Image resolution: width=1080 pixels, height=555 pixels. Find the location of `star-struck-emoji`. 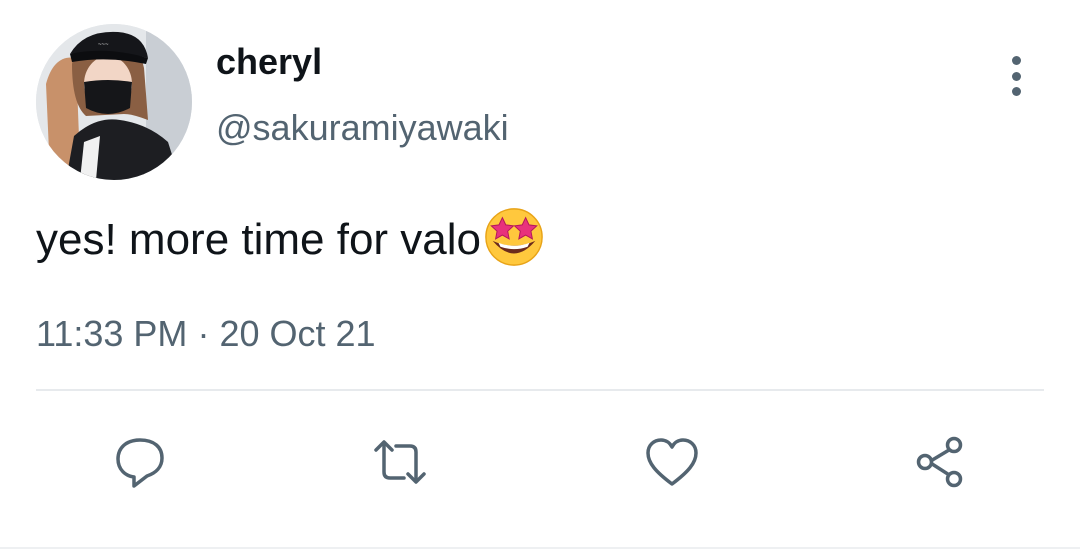

star-struck-emoji is located at coordinates (514, 237).